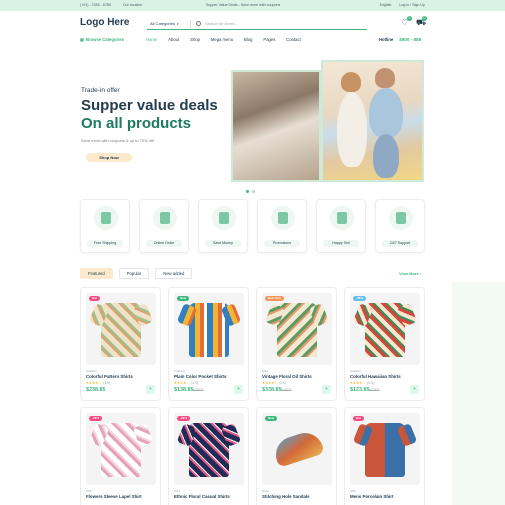 Image resolution: width=505 pixels, height=505 pixels. I want to click on product-image: Best Sell, so click(297, 329).